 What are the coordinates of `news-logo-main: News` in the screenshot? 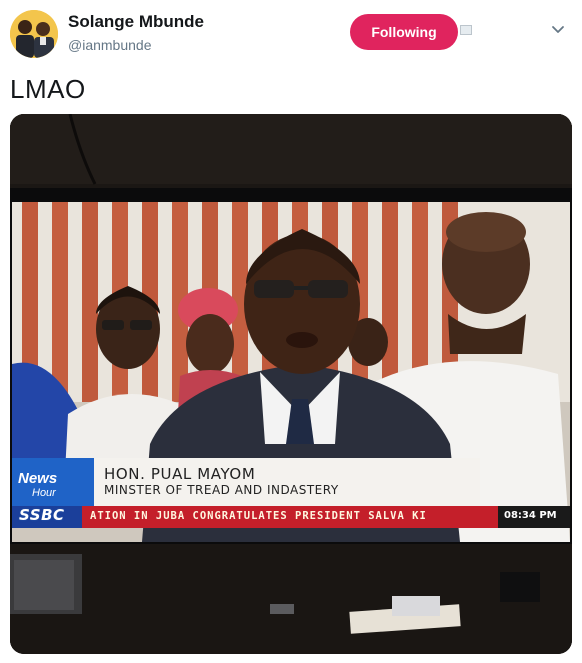 It's located at (38, 478).